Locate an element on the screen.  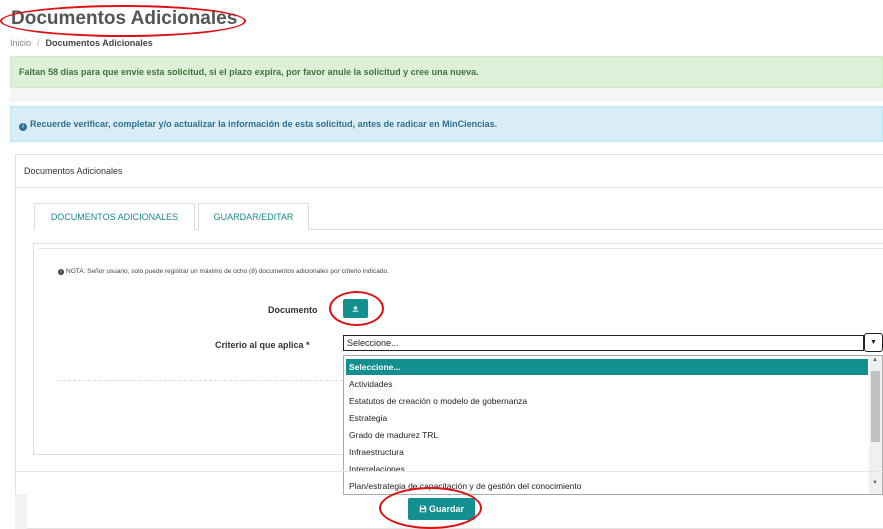
form-bottom-divider is located at coordinates (449, 471).